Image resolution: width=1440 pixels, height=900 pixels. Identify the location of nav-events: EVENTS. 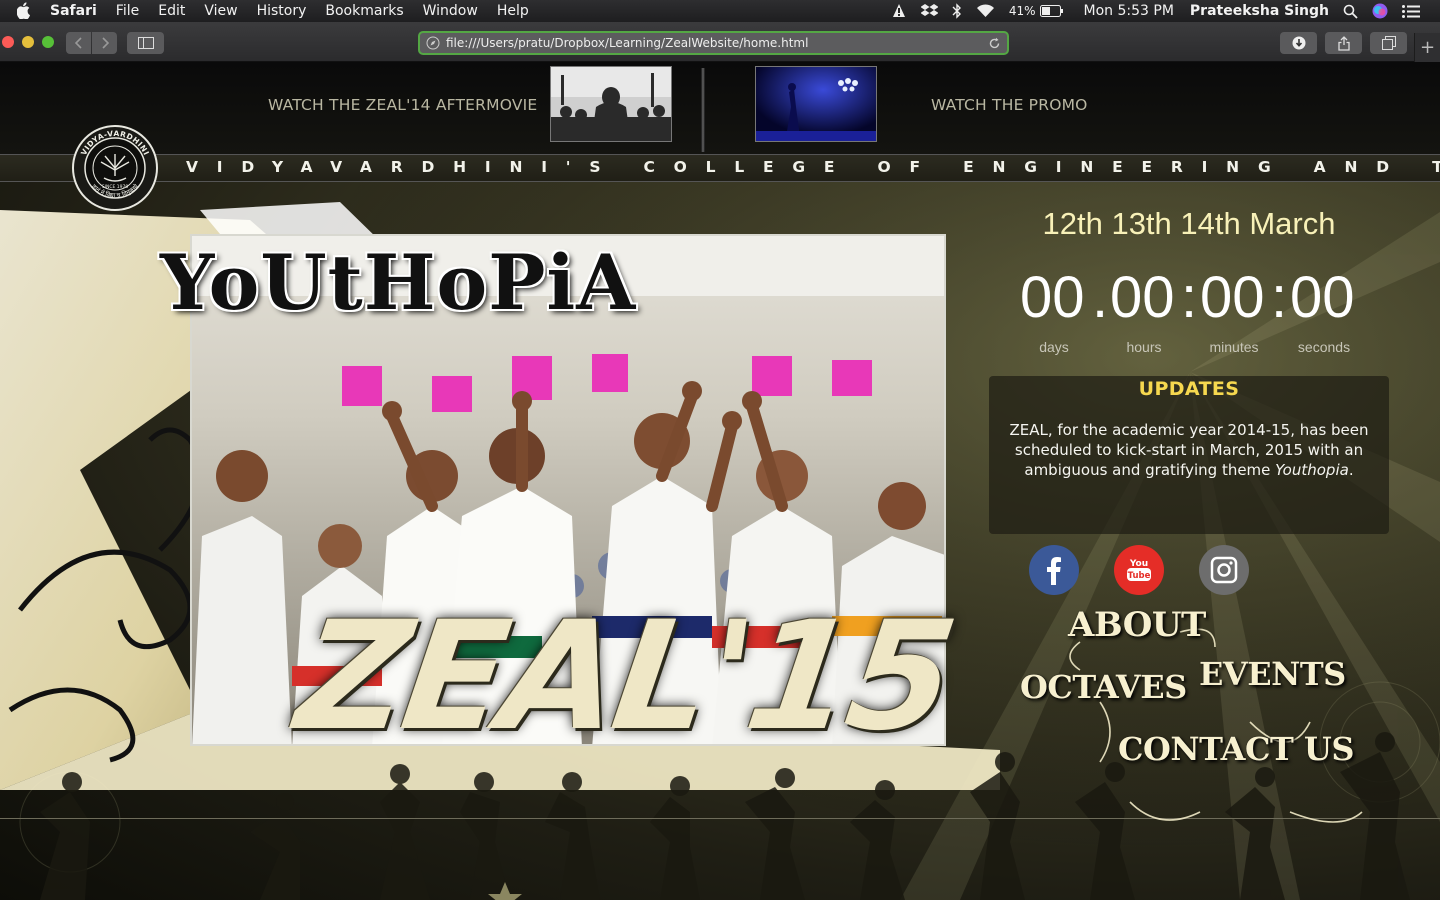
(1272, 674).